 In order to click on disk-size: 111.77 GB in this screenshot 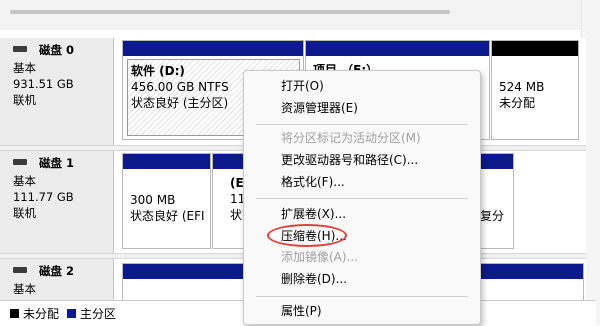, I will do `click(43, 197)`.